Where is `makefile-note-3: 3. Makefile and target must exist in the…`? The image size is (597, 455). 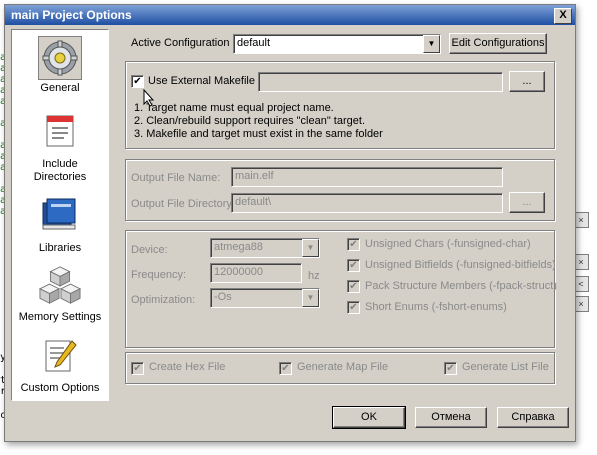 makefile-note-3: 3. Makefile and target must exist in the… is located at coordinates (258, 134).